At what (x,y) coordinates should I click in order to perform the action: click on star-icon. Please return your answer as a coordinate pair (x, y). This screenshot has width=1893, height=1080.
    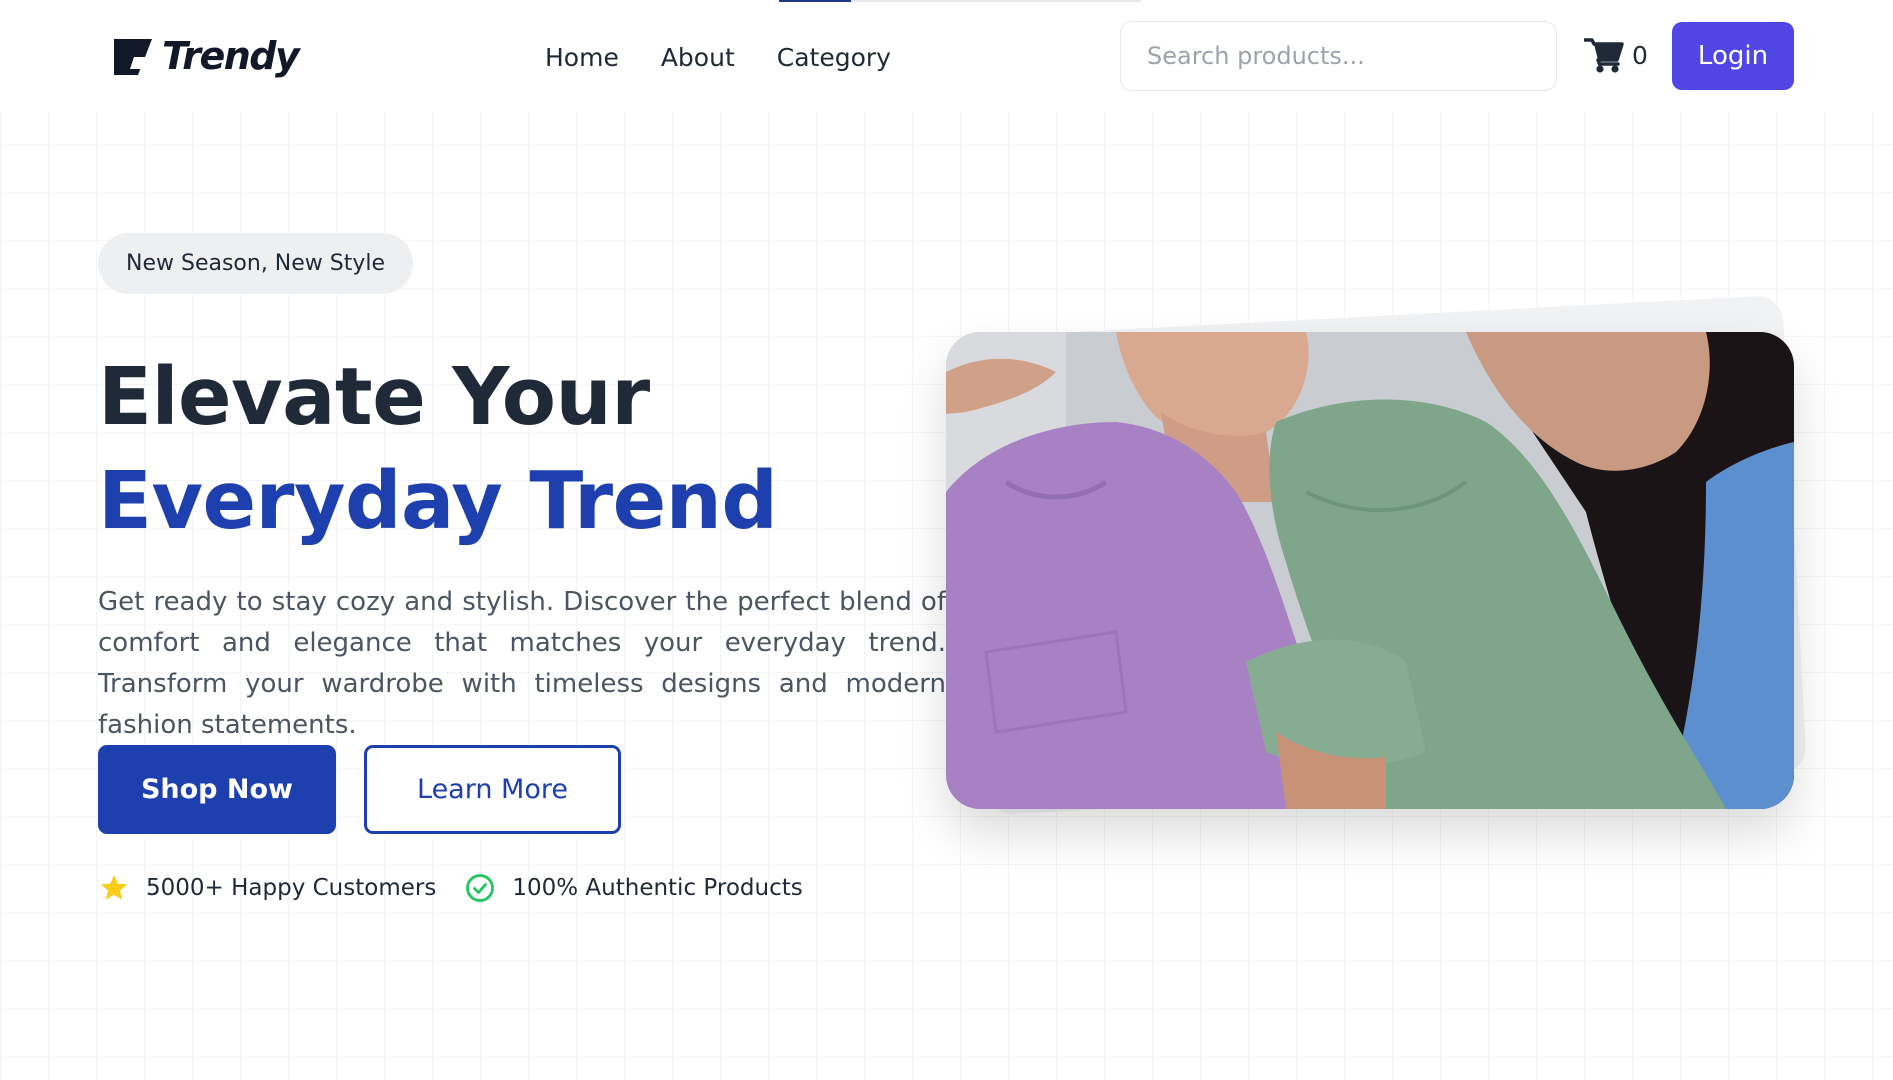
    Looking at the image, I should click on (114, 887).